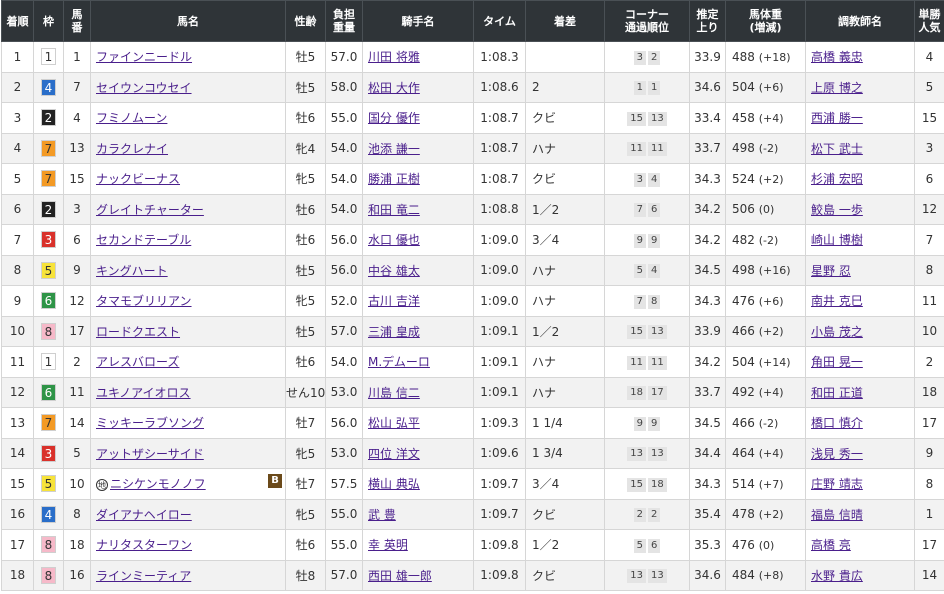 The image size is (944, 594). I want to click on jockey-link: 三浦 皇成, so click(394, 332).